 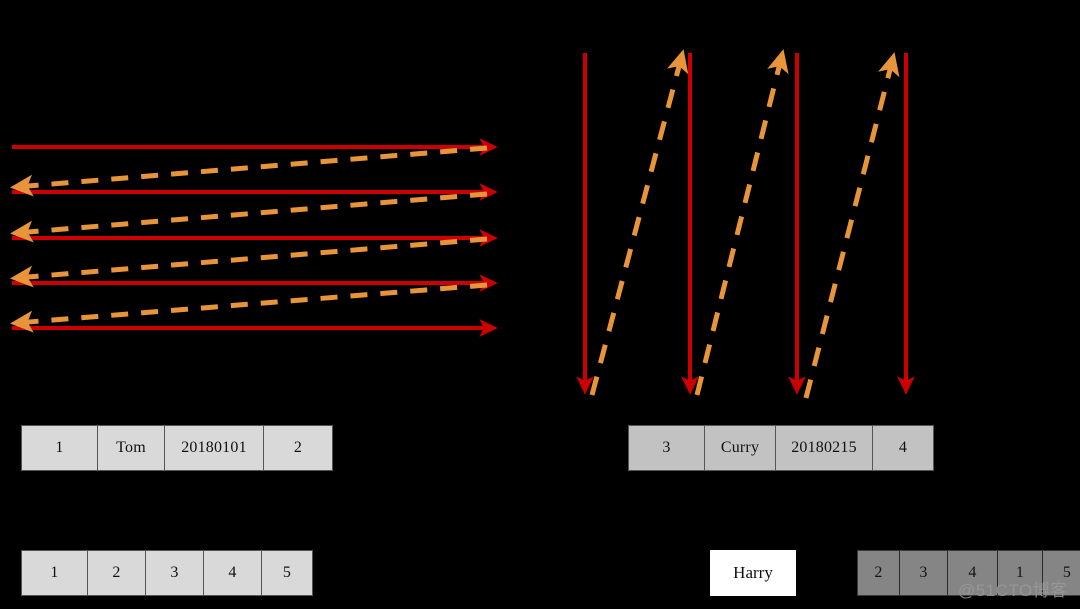 What do you see at coordinates (131, 448) in the screenshot?
I see `table-cell: Tom` at bounding box center [131, 448].